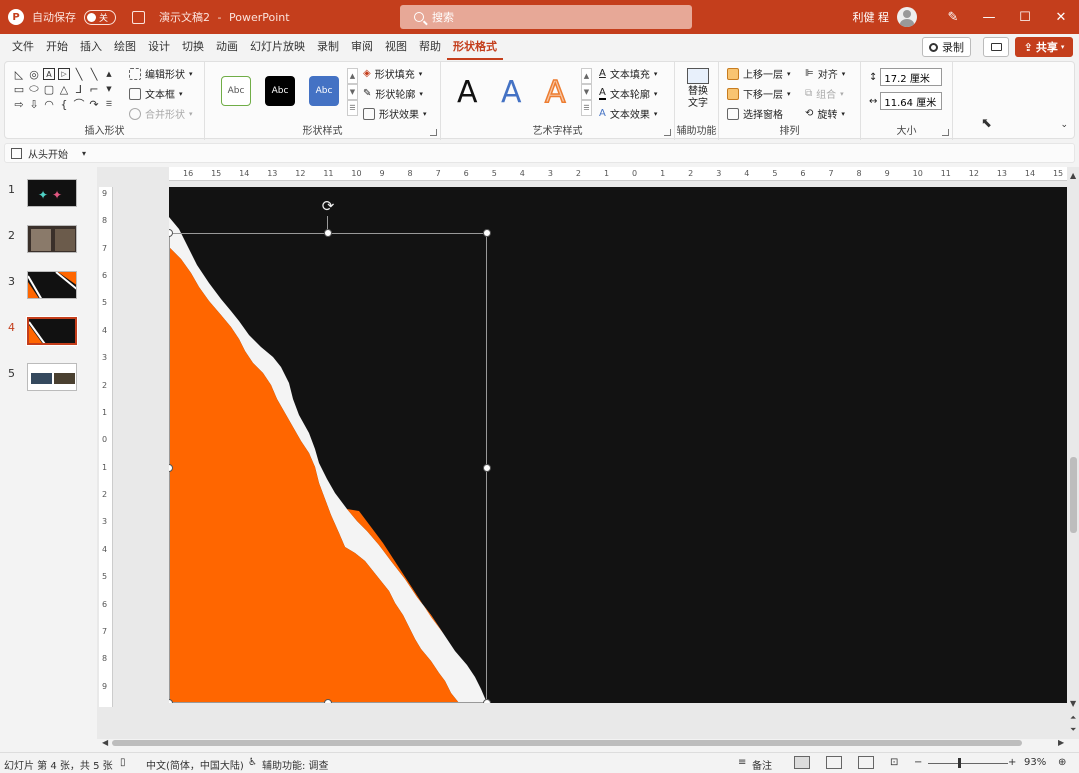  Describe the element at coordinates (393, 93) in the screenshot. I see `shape-outline-button: ✎ 形状轮廓 ▾` at that location.